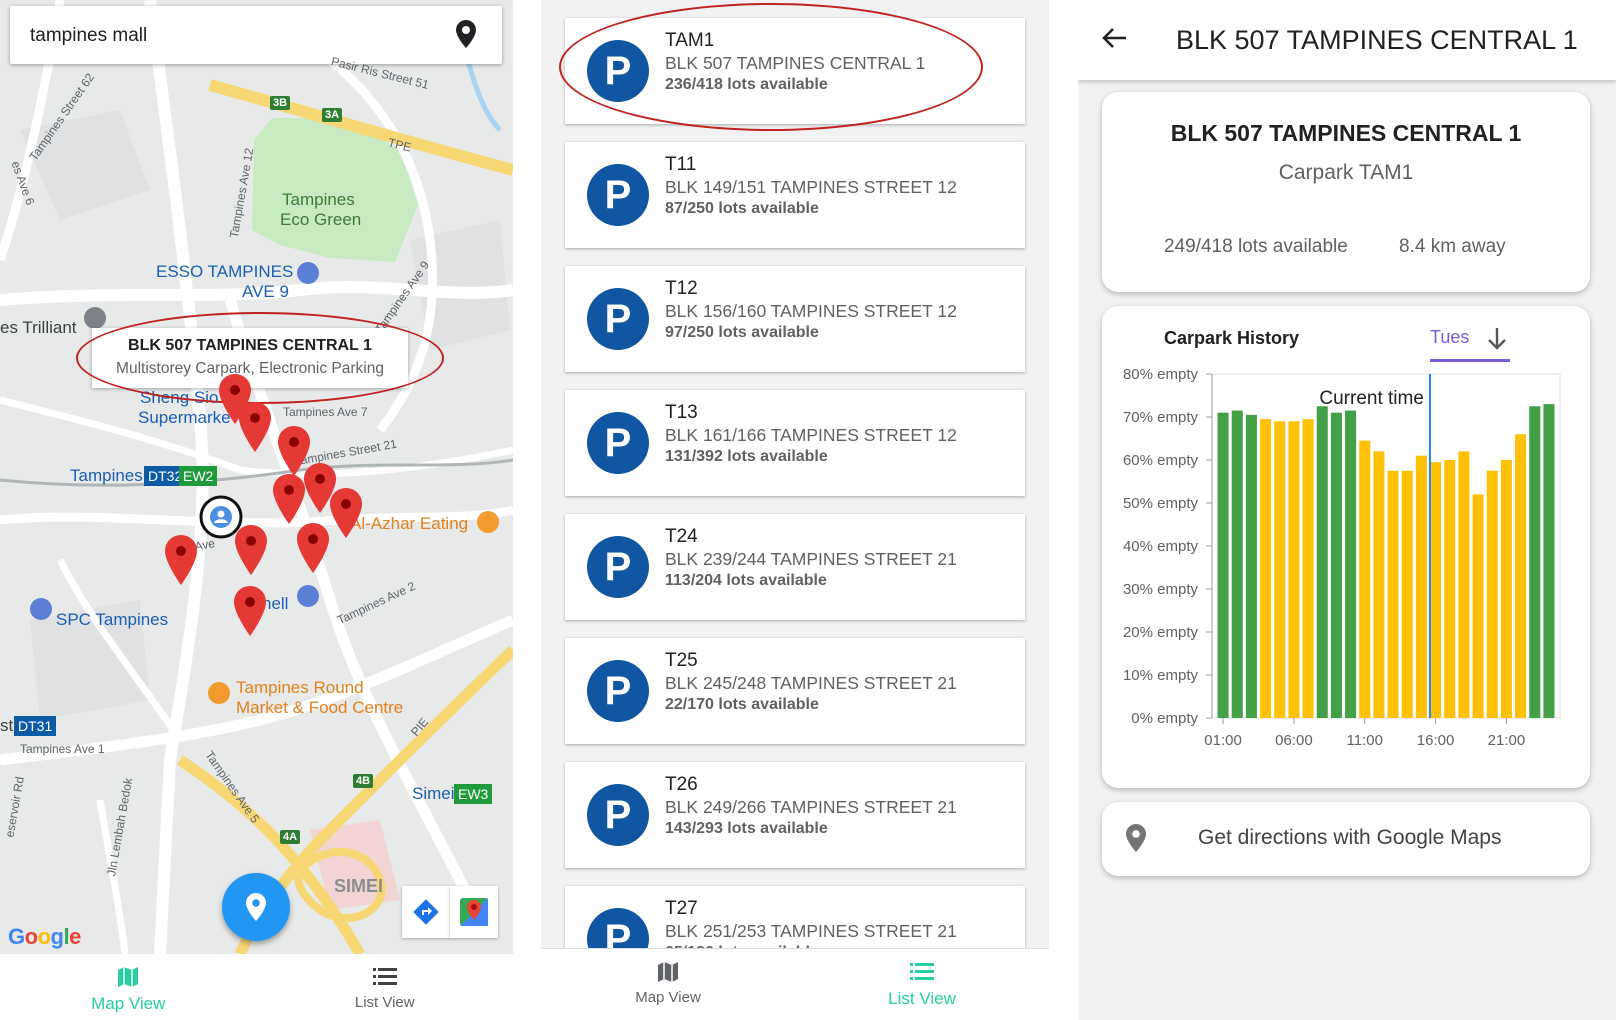 The image size is (1616, 1020). Describe the element at coordinates (742, 704) in the screenshot. I see `carpark-lots: 22/170 lots available` at that location.